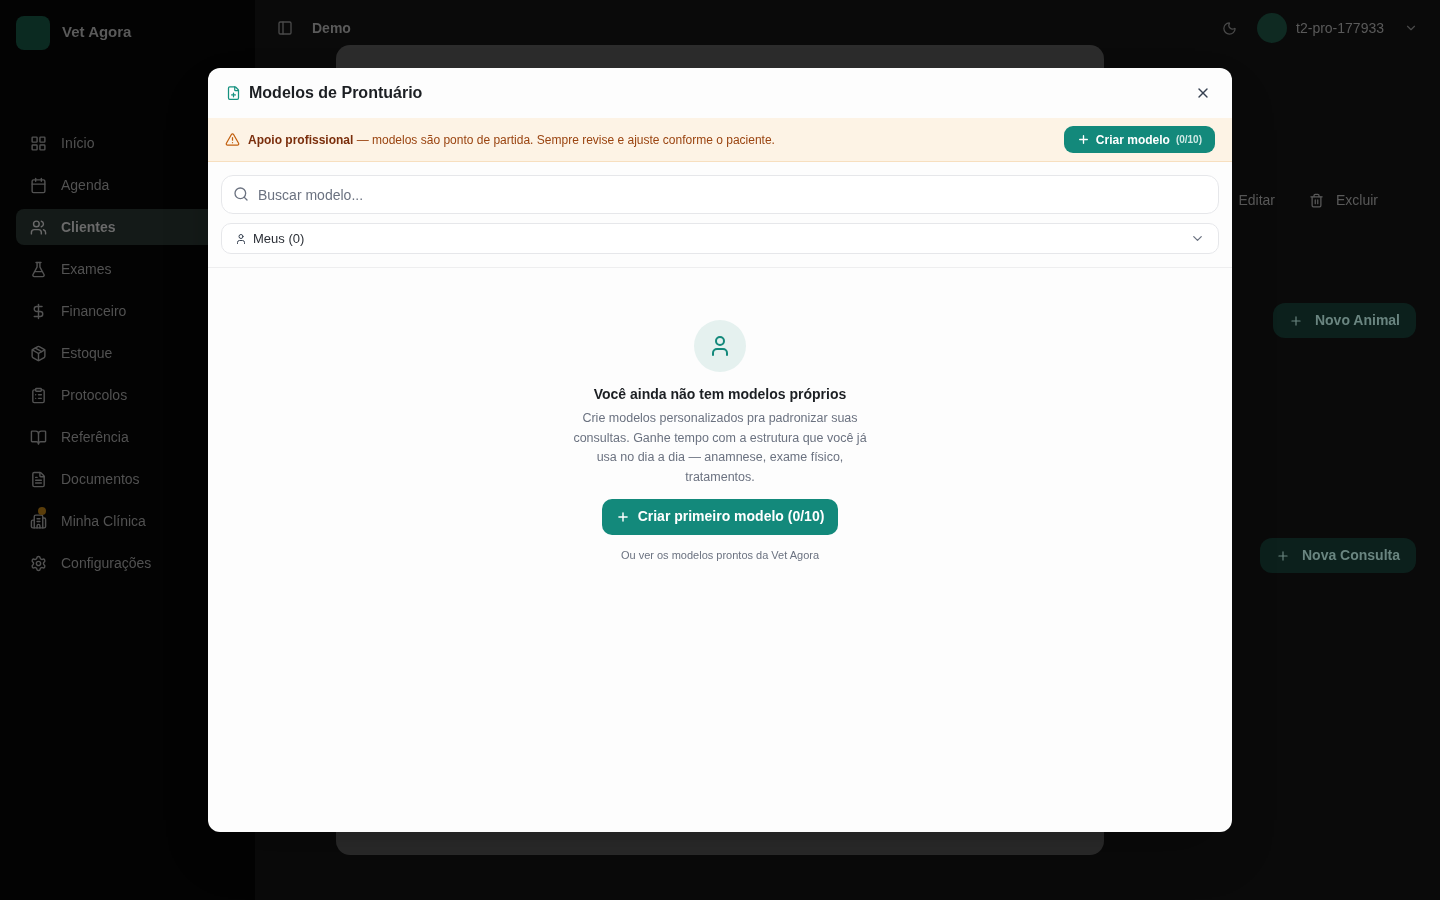 The height and width of the screenshot is (900, 1440). Describe the element at coordinates (127, 143) in the screenshot. I see `sidebar-item: Início` at that location.